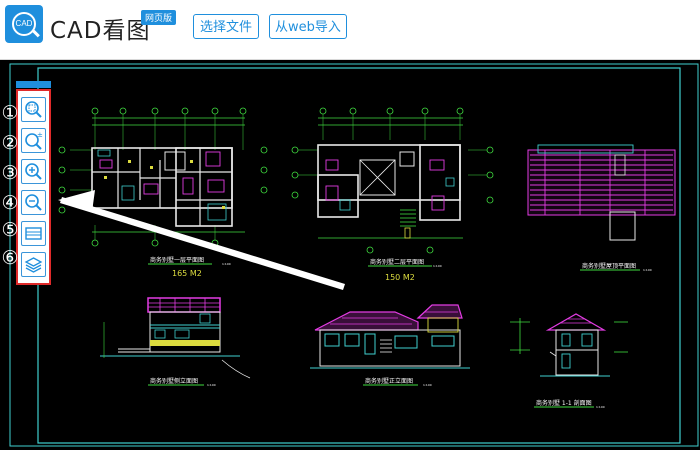  I want to click on zoom-realtime-icon: ±, so click(34, 140).